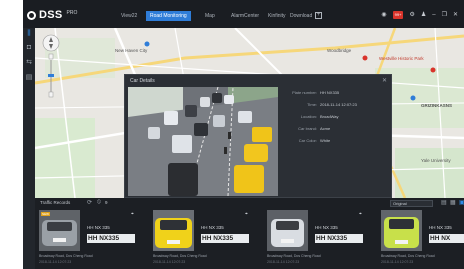  What do you see at coordinates (31, 15) in the screenshot?
I see `logo-icon` at bounding box center [31, 15].